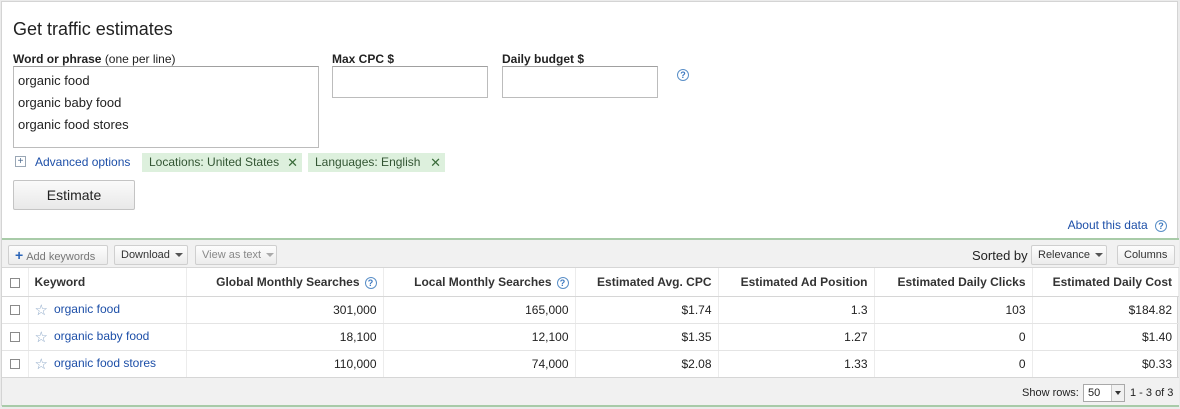  I want to click on header-ad-position: Estimated Ad Position, so click(796, 282).